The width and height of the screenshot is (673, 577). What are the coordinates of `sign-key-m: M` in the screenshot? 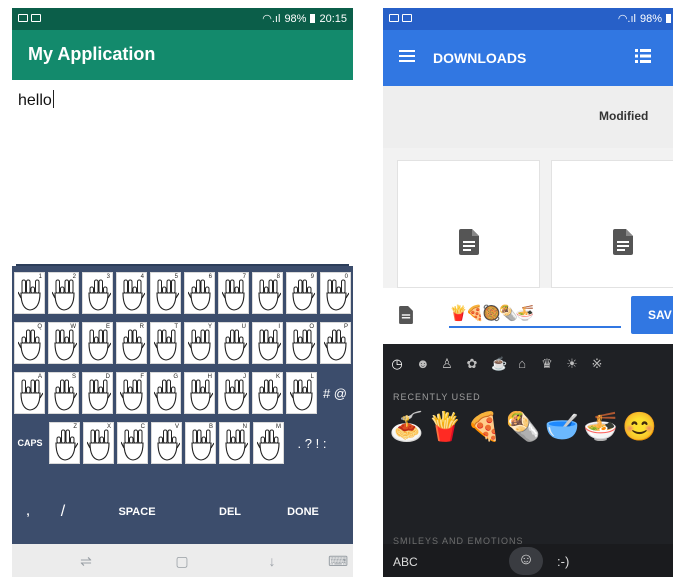 It's located at (268, 443).